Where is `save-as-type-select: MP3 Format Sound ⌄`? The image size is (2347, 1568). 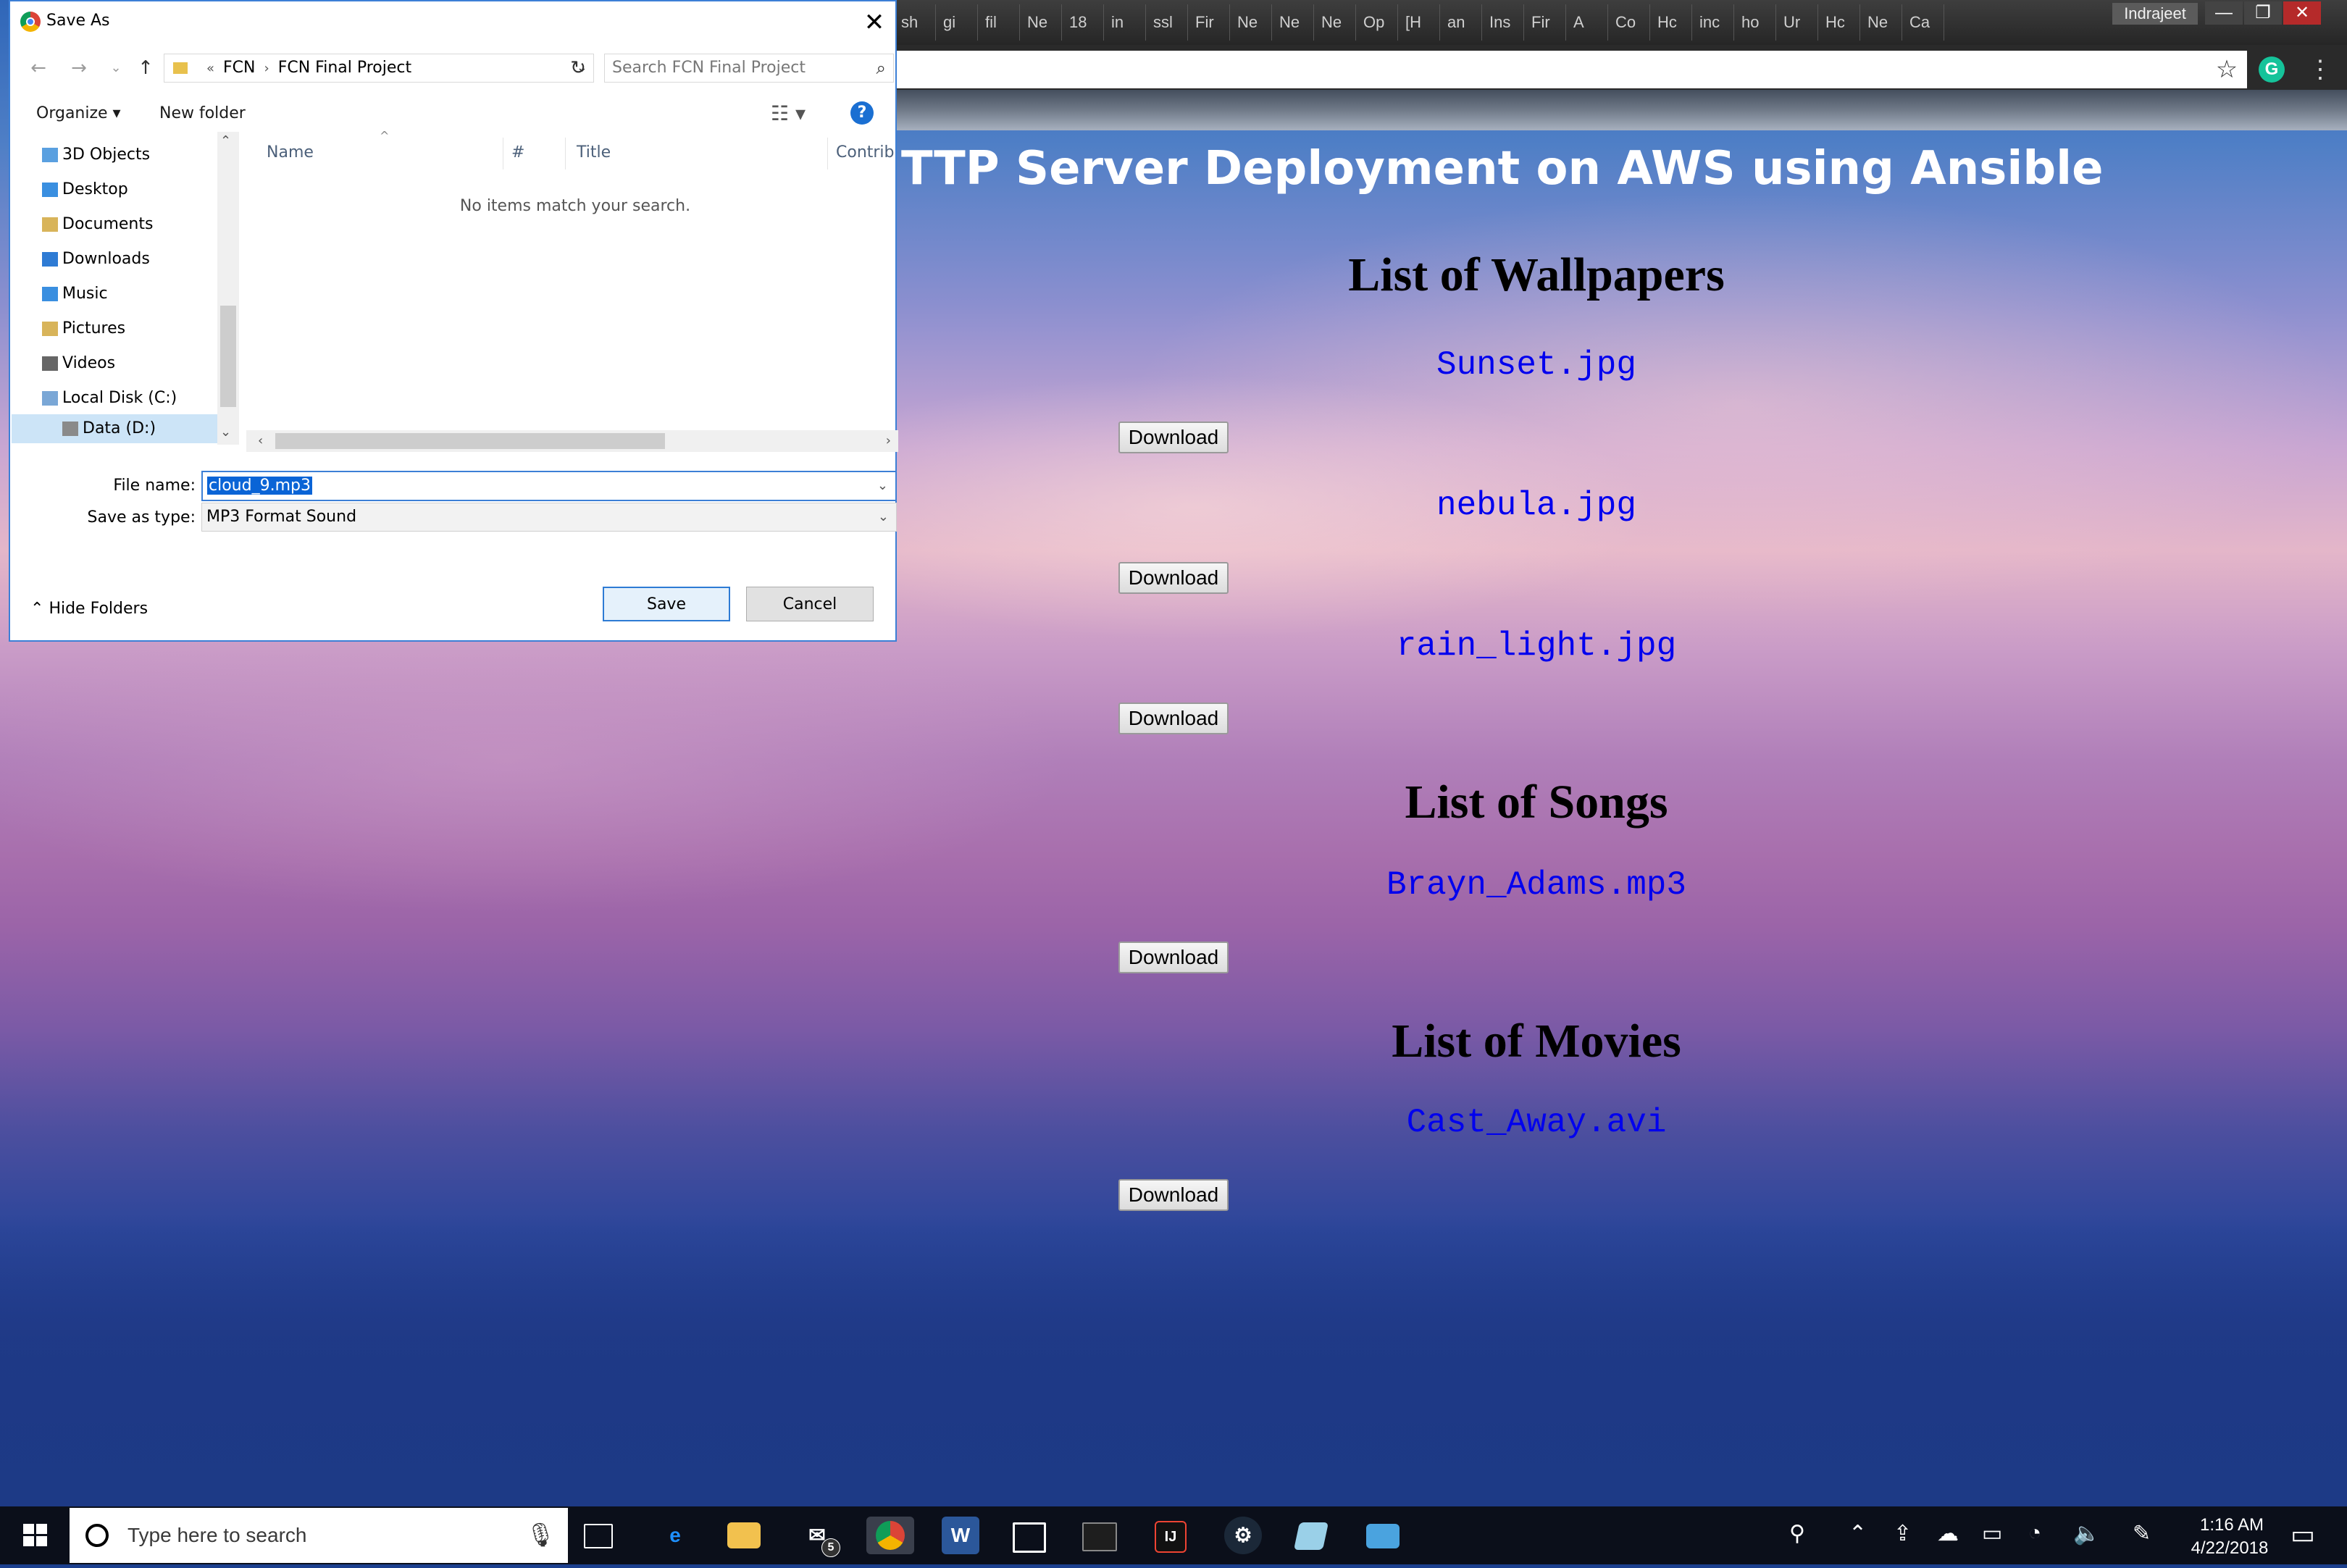 save-as-type-select: MP3 Format Sound ⌄ is located at coordinates (549, 517).